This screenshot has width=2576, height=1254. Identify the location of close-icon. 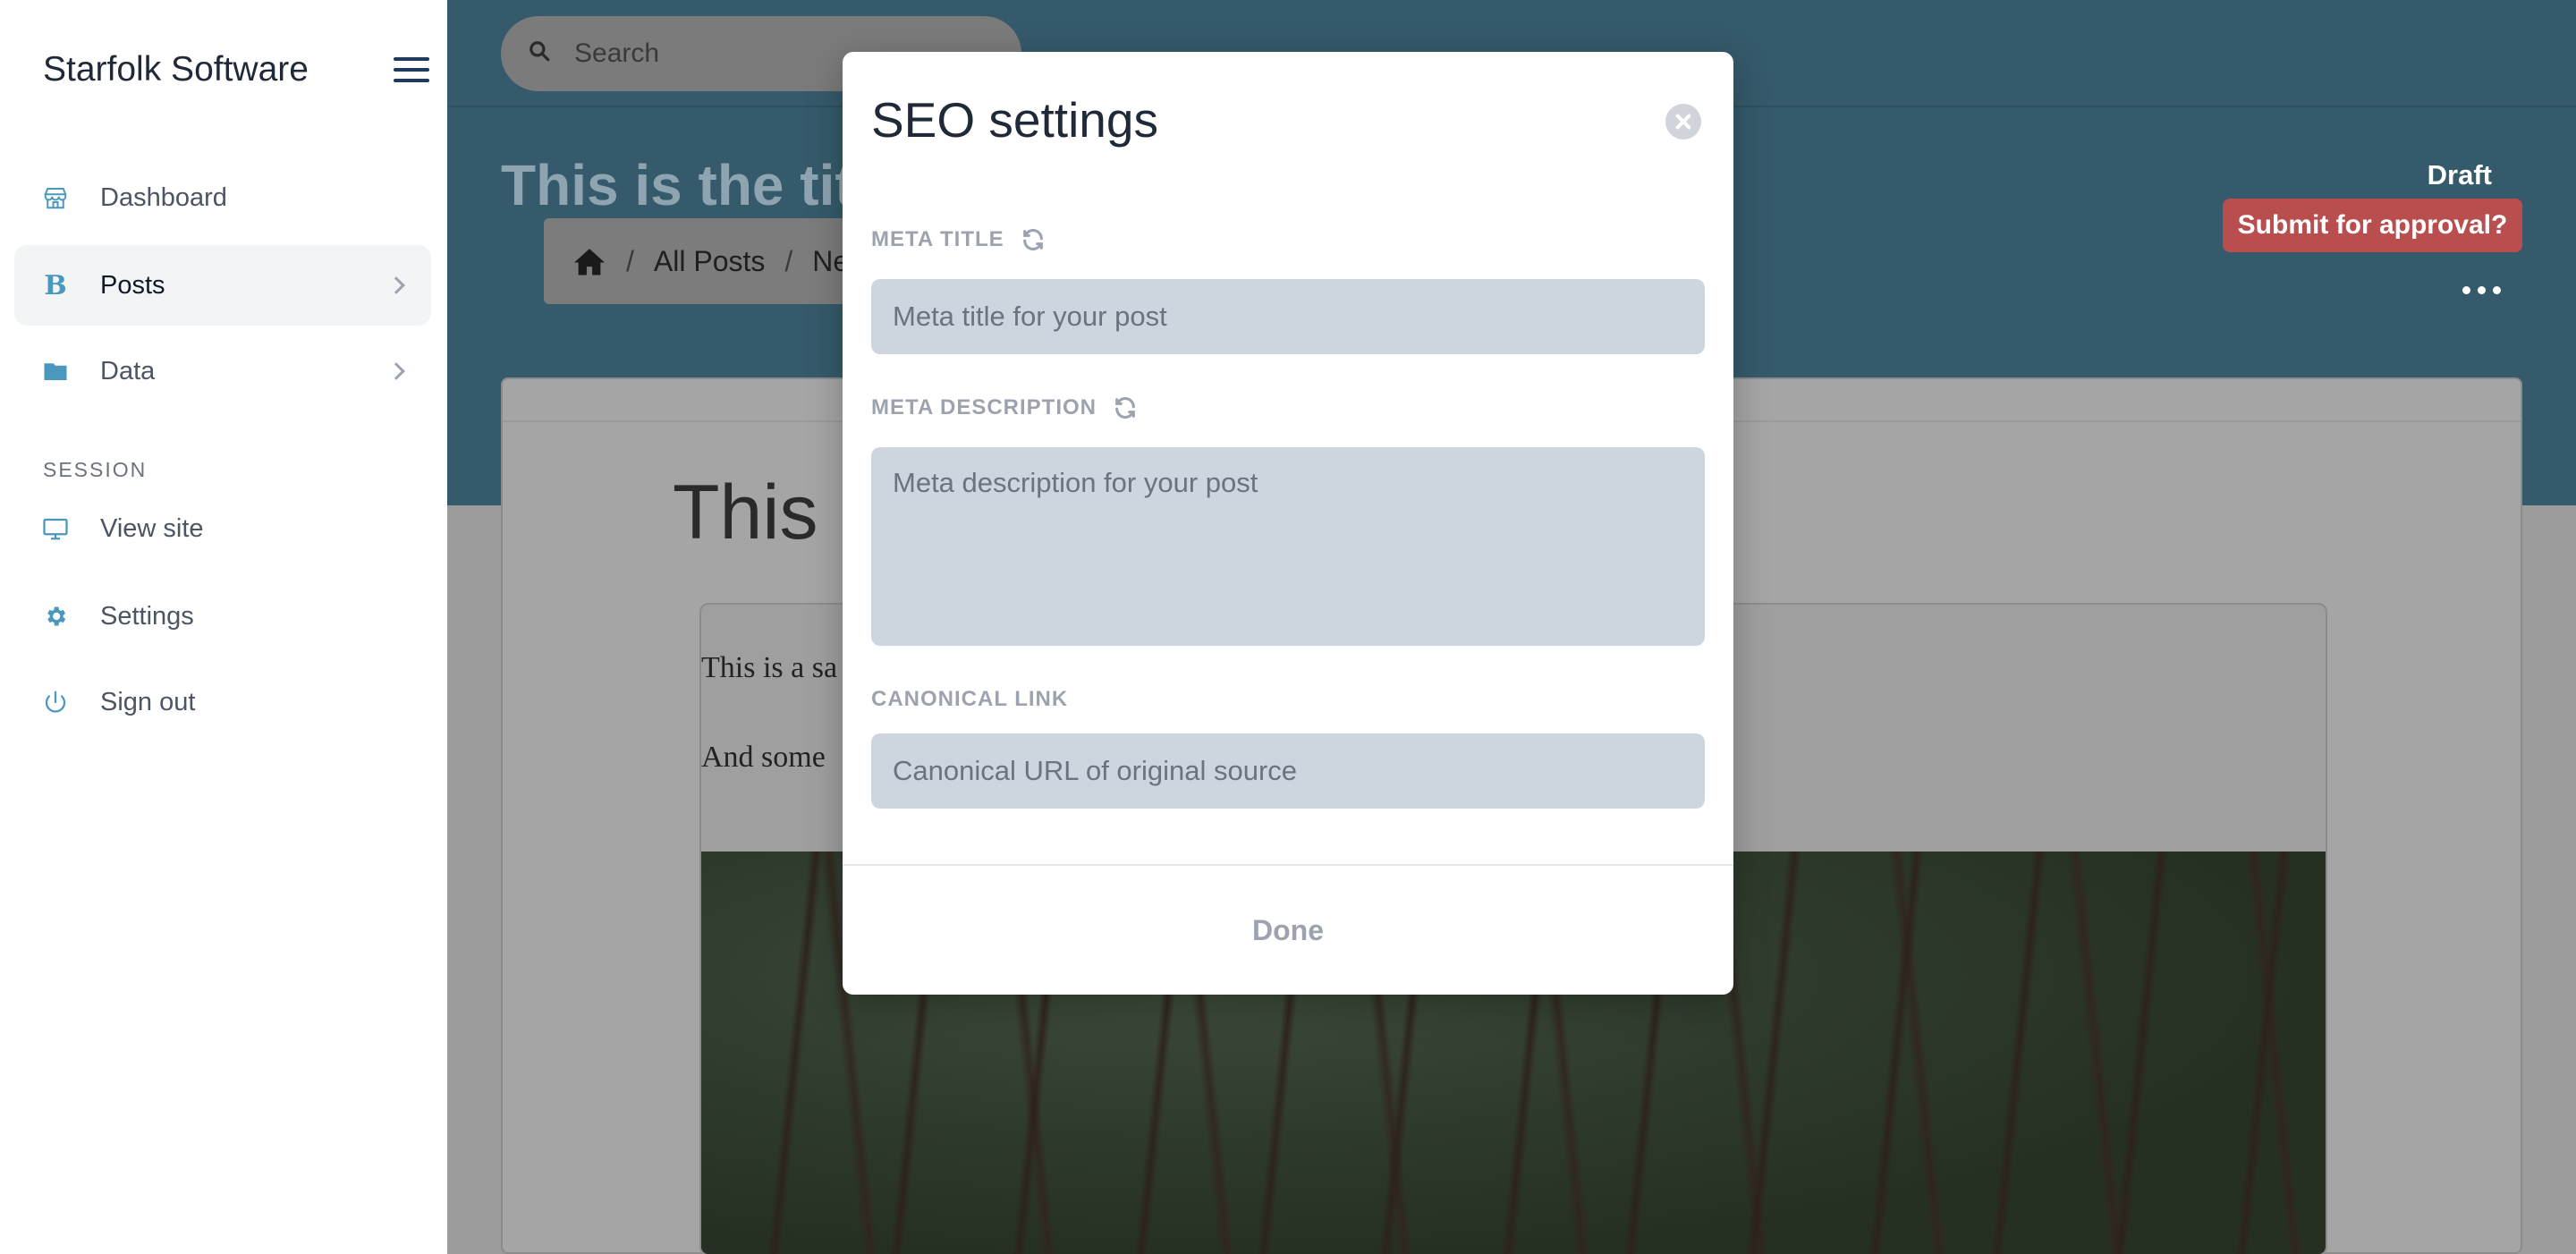
(1683, 122).